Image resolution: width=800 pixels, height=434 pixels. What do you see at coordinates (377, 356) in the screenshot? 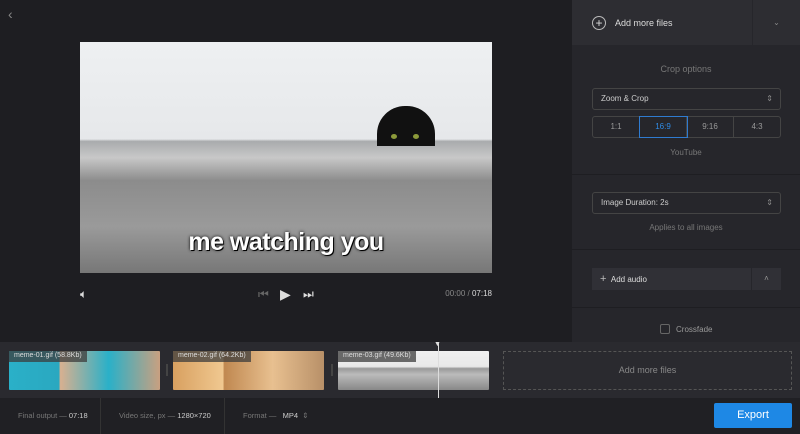
I see `clip-name: meme-03.gif (49.6Kb)` at bounding box center [377, 356].